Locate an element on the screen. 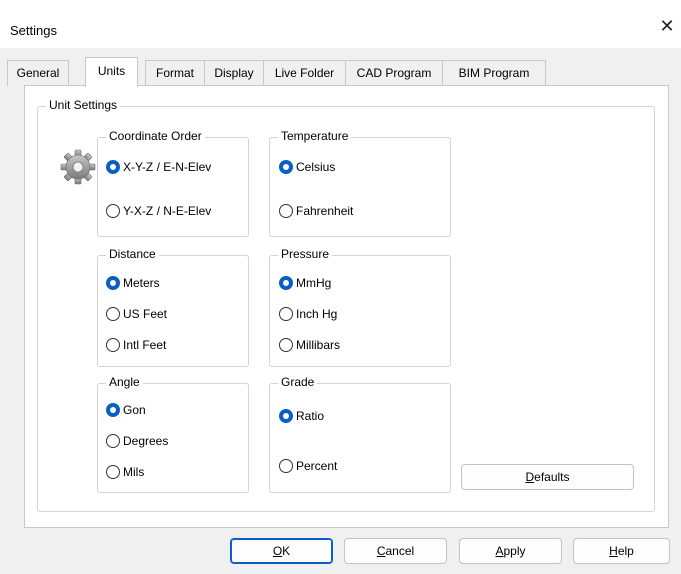  tab-display: Display is located at coordinates (234, 73).